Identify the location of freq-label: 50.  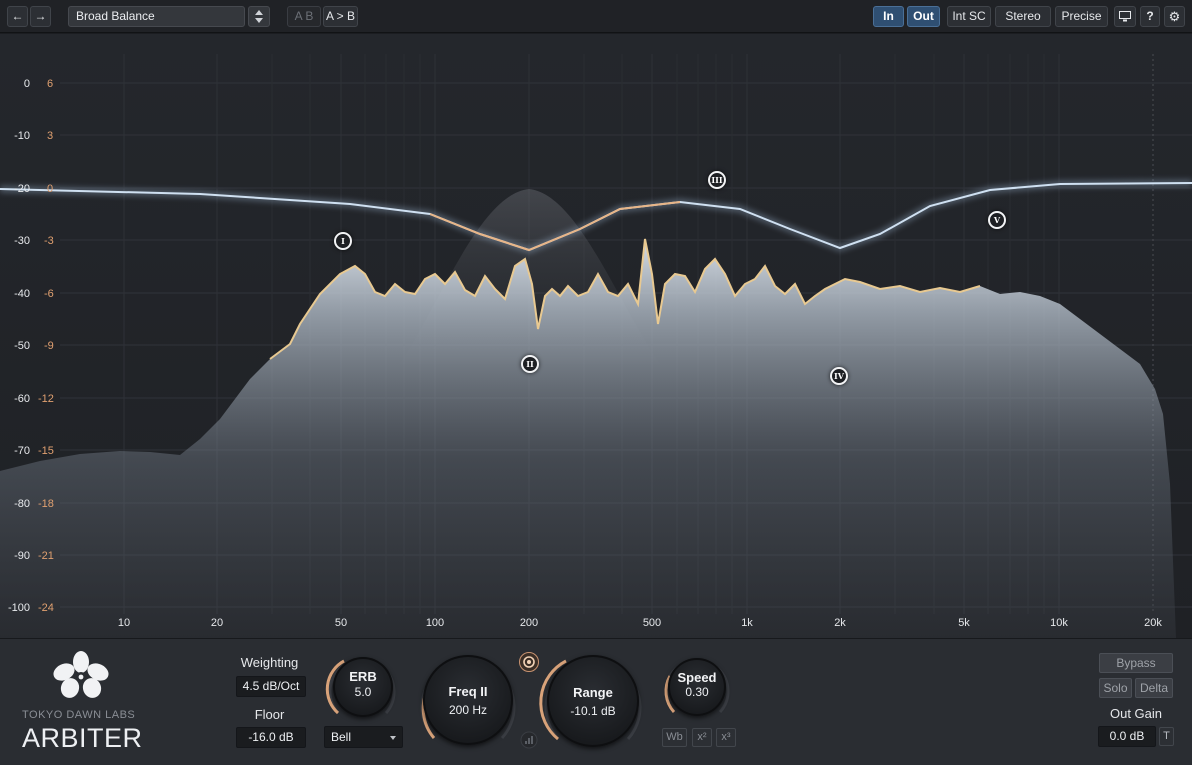
(341, 623).